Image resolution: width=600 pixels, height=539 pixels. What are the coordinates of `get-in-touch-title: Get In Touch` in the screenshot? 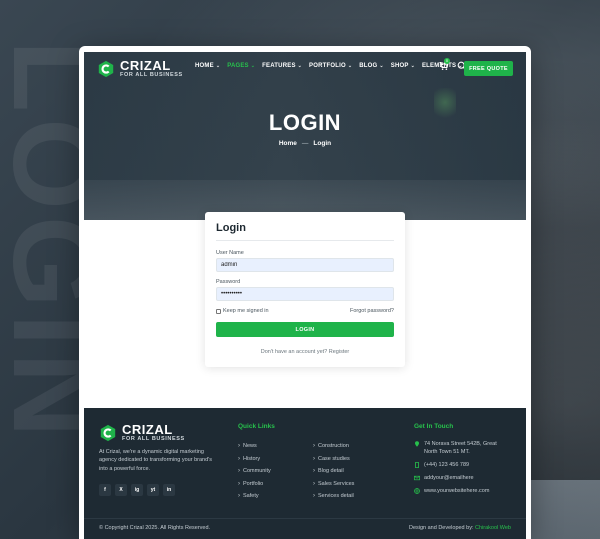 It's located at (434, 426).